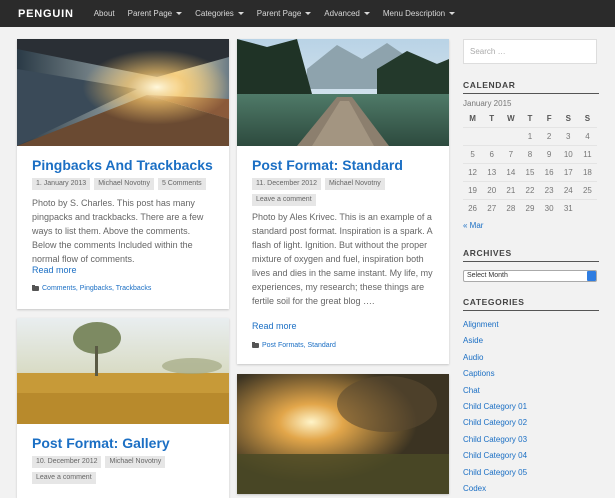  What do you see at coordinates (61, 184) in the screenshot?
I see `post-date: 1. January 2013` at bounding box center [61, 184].